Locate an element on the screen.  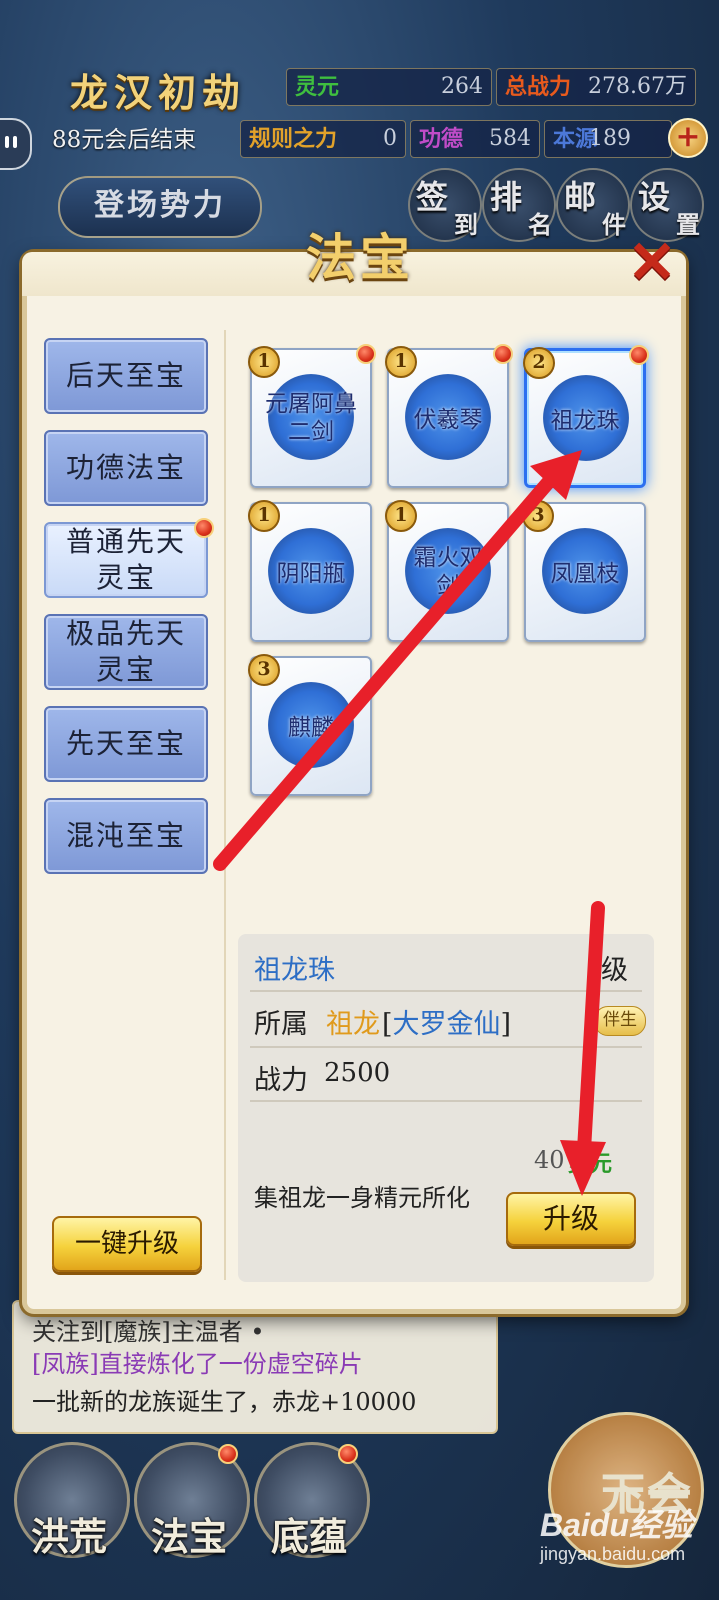
tab-jipin-xiantian-lingbao: 极品先天 灵宝 is located at coordinates (126, 652).